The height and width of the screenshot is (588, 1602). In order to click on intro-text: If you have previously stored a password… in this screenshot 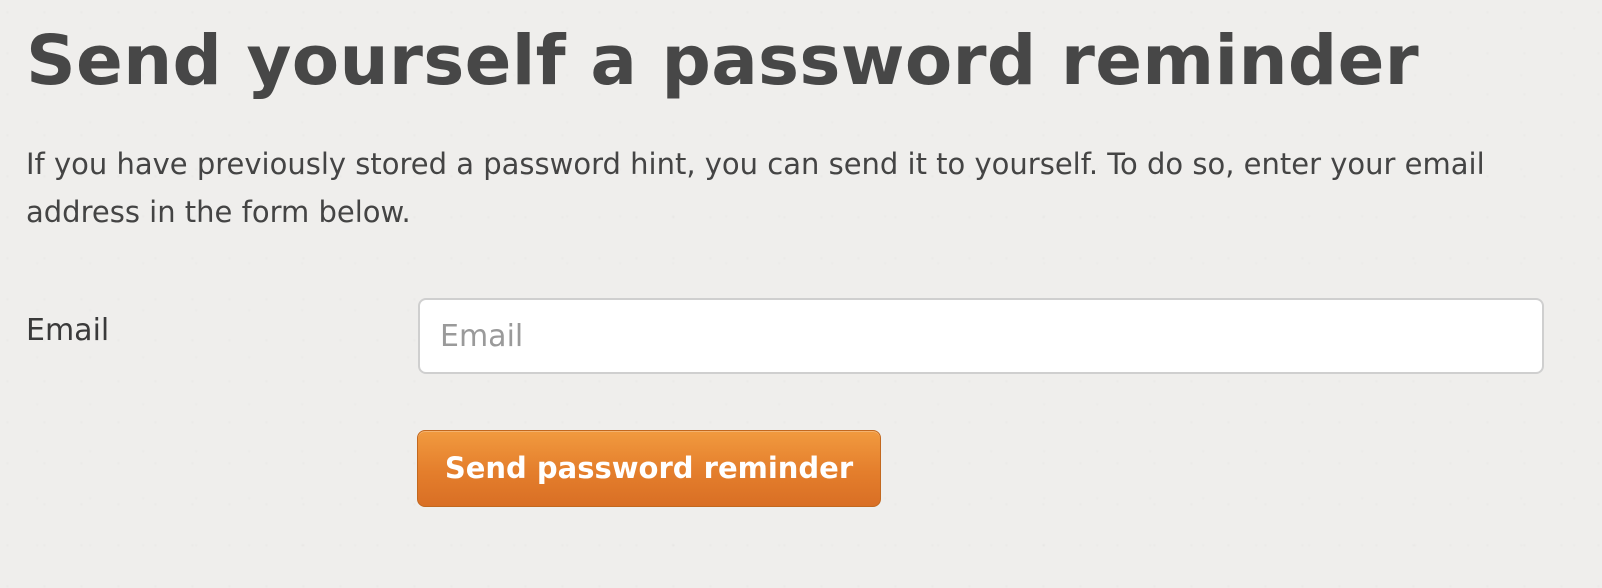, I will do `click(755, 188)`.